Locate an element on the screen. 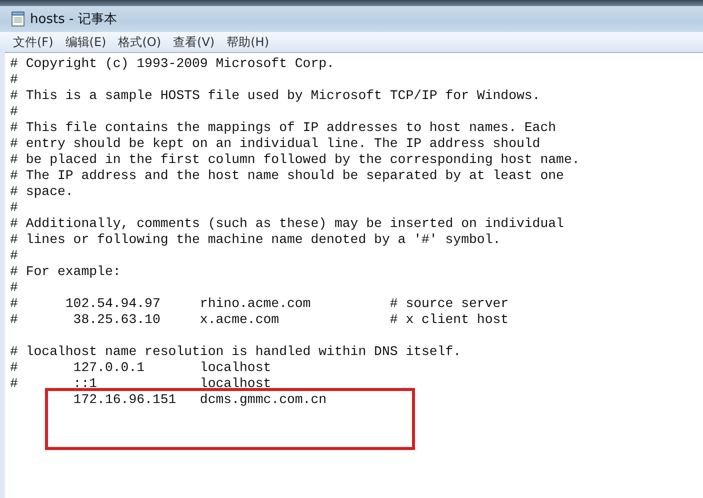 This screenshot has width=703, height=498. text-line: # lines or following the machine name denoted by a '#' symbol. is located at coordinates (255, 240).